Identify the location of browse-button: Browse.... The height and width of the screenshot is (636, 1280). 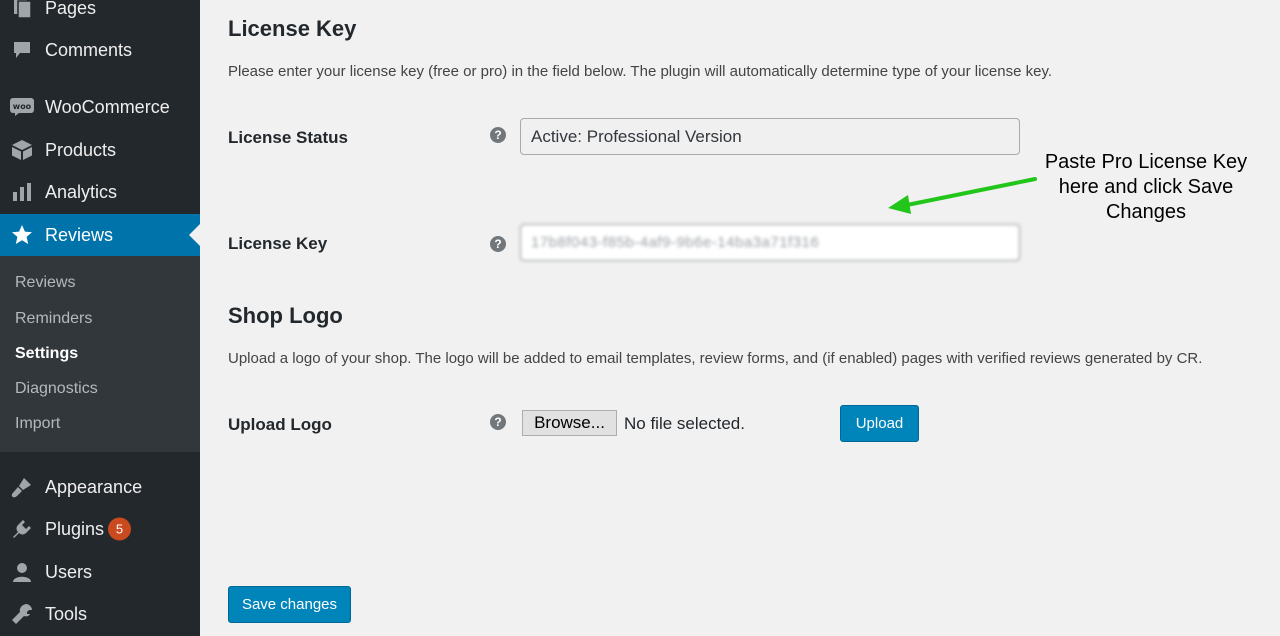
(569, 423).